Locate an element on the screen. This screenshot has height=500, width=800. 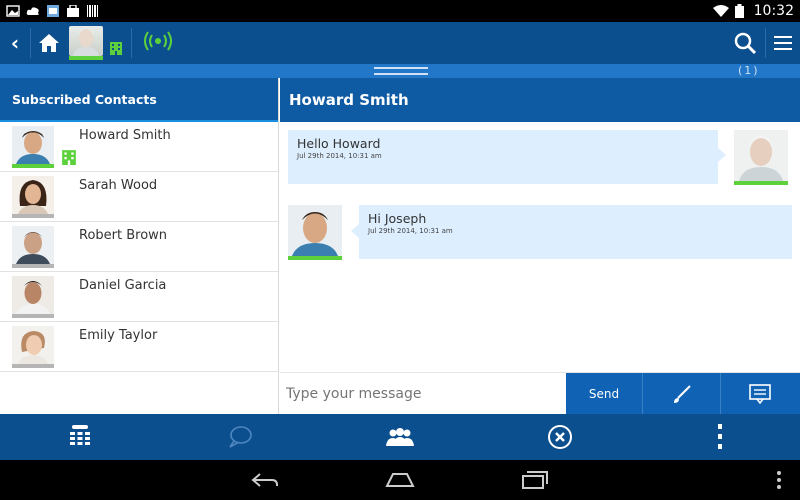
composer-actions: Send is located at coordinates (683, 394).